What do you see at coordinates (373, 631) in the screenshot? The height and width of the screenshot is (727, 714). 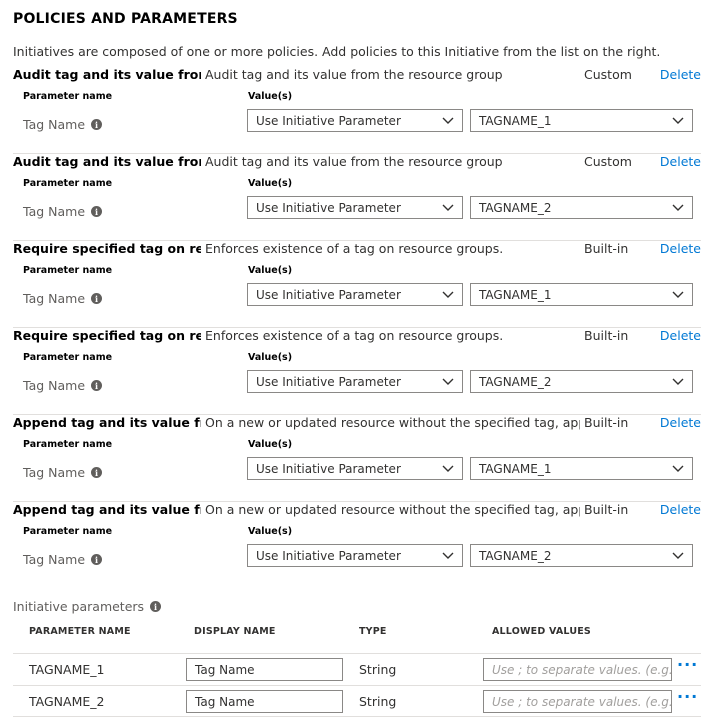 I see `column-header-type: TYPE` at bounding box center [373, 631].